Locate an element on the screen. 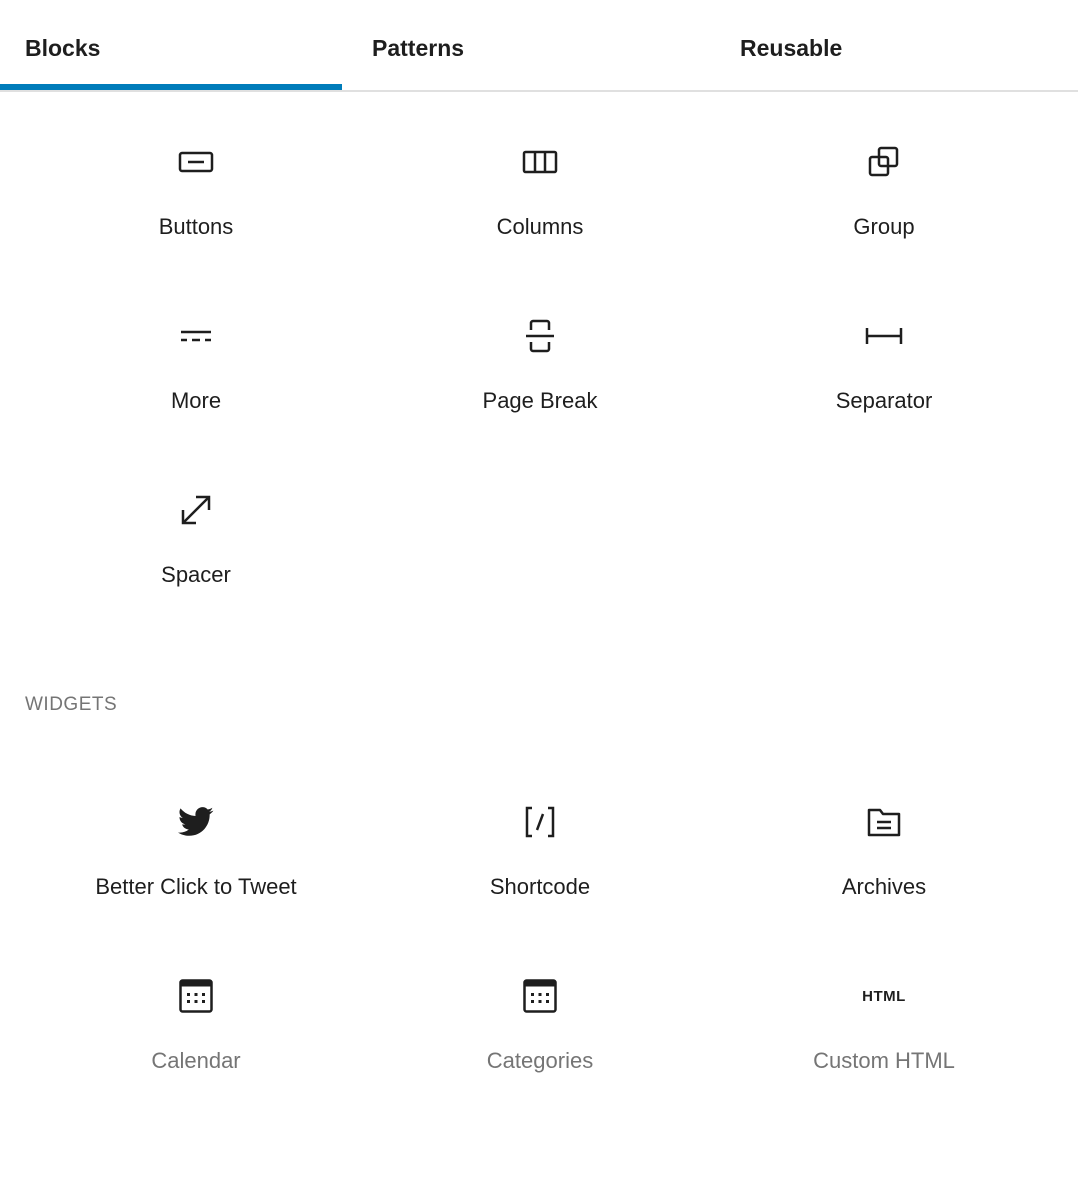 This screenshot has height=1200, width=1078. block-more: More is located at coordinates (196, 386).